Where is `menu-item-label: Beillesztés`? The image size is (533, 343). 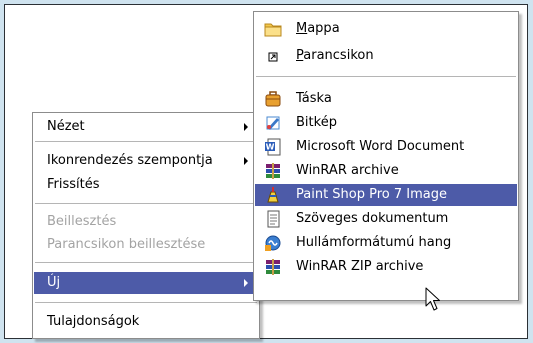 menu-item-label: Beillesztés is located at coordinates (82, 221).